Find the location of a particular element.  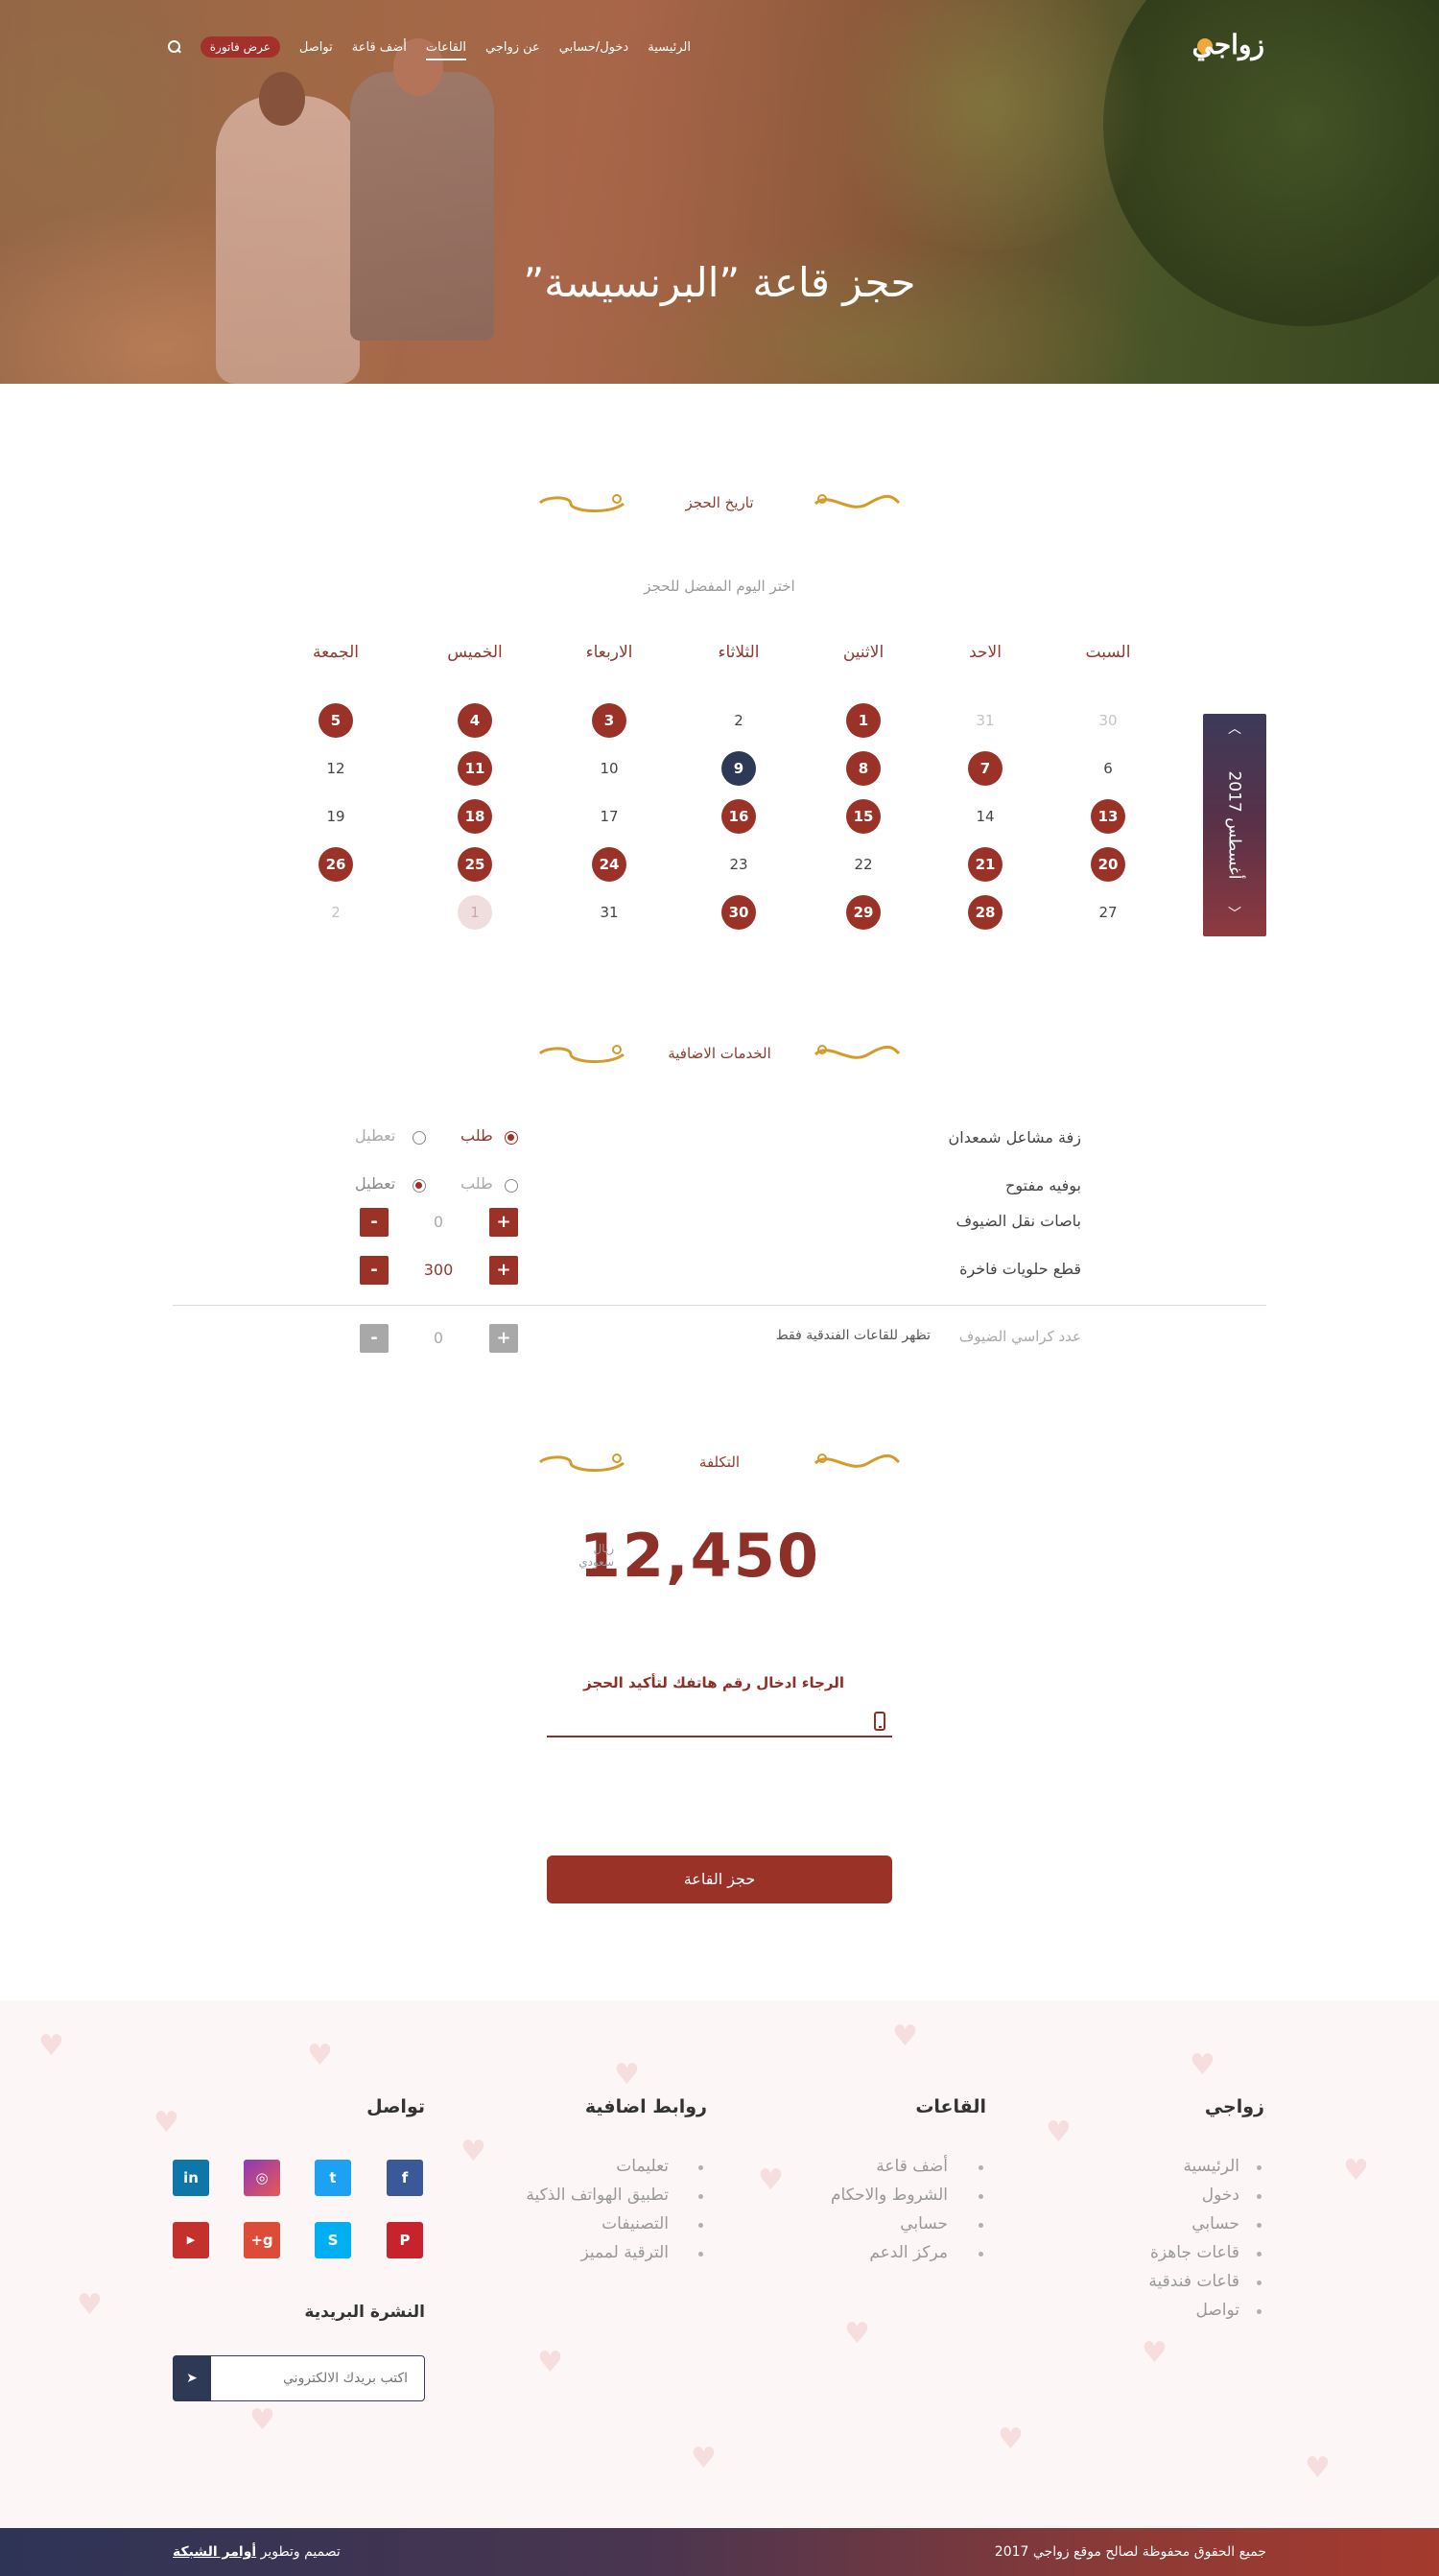

search-icon is located at coordinates (173, 47).